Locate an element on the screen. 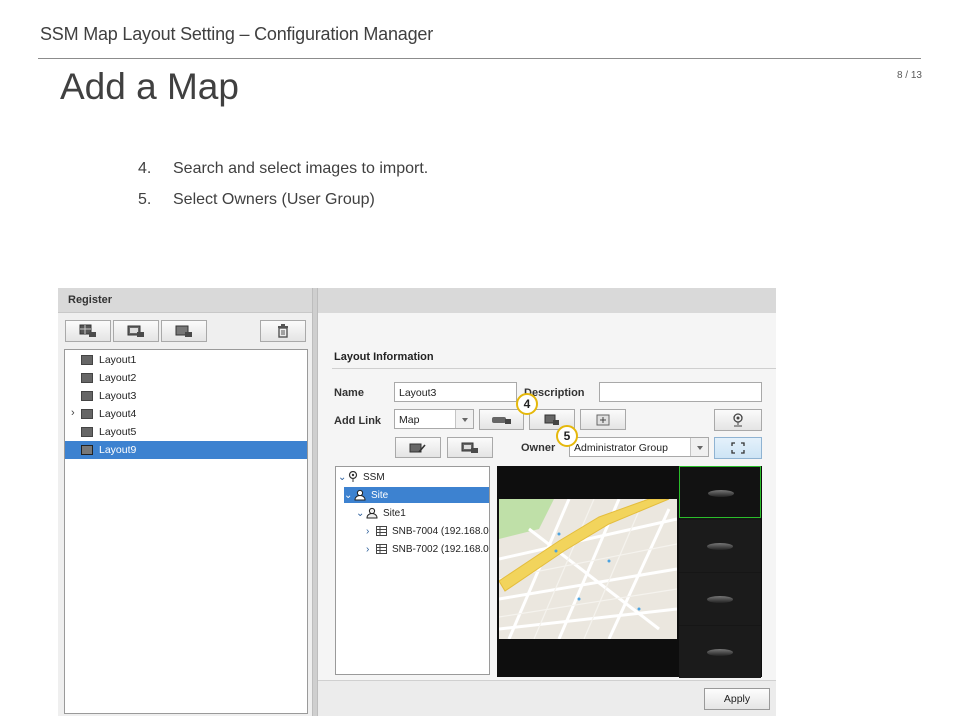  step-text: Select Owners (User Group) is located at coordinates (274, 199).